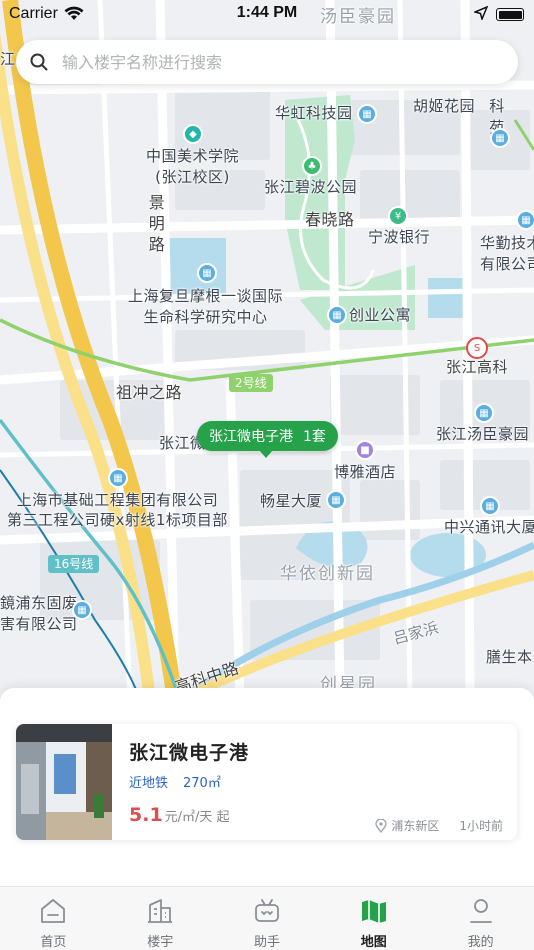 Image resolution: width=534 pixels, height=950 pixels. I want to click on listing-district: 浦东新区, so click(415, 826).